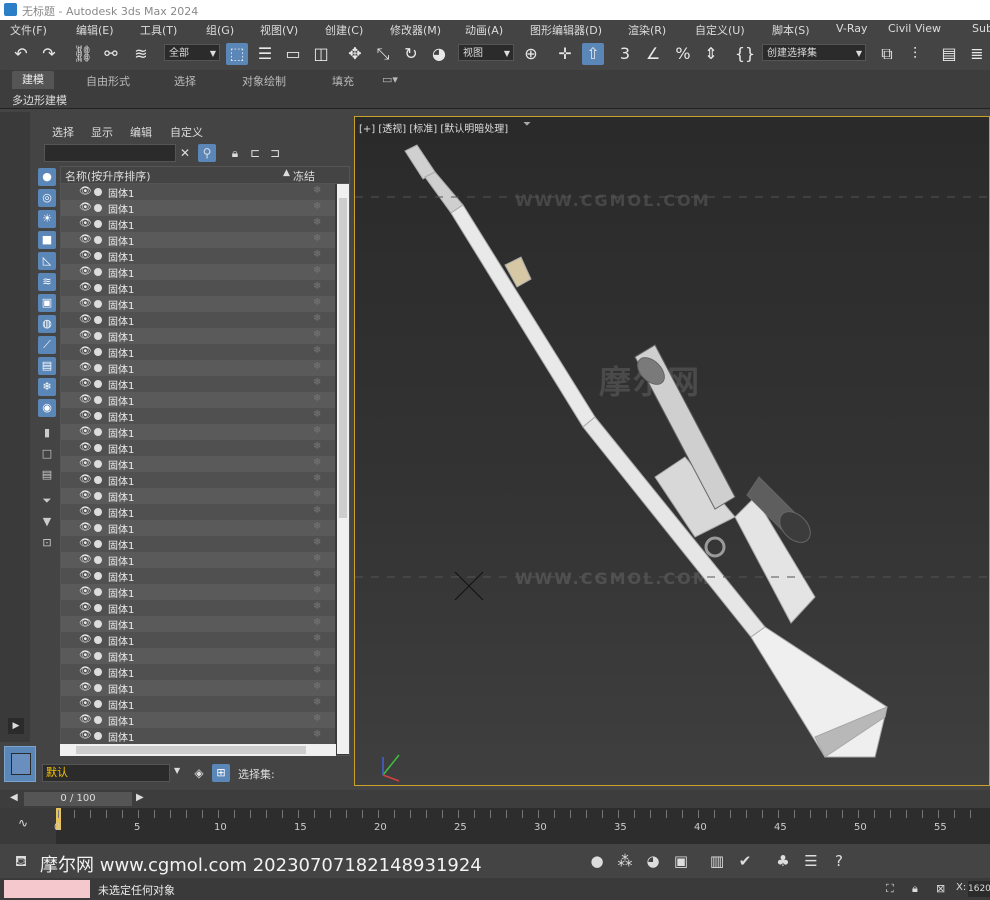  I want to click on move-icon: ✥, so click(355, 54).